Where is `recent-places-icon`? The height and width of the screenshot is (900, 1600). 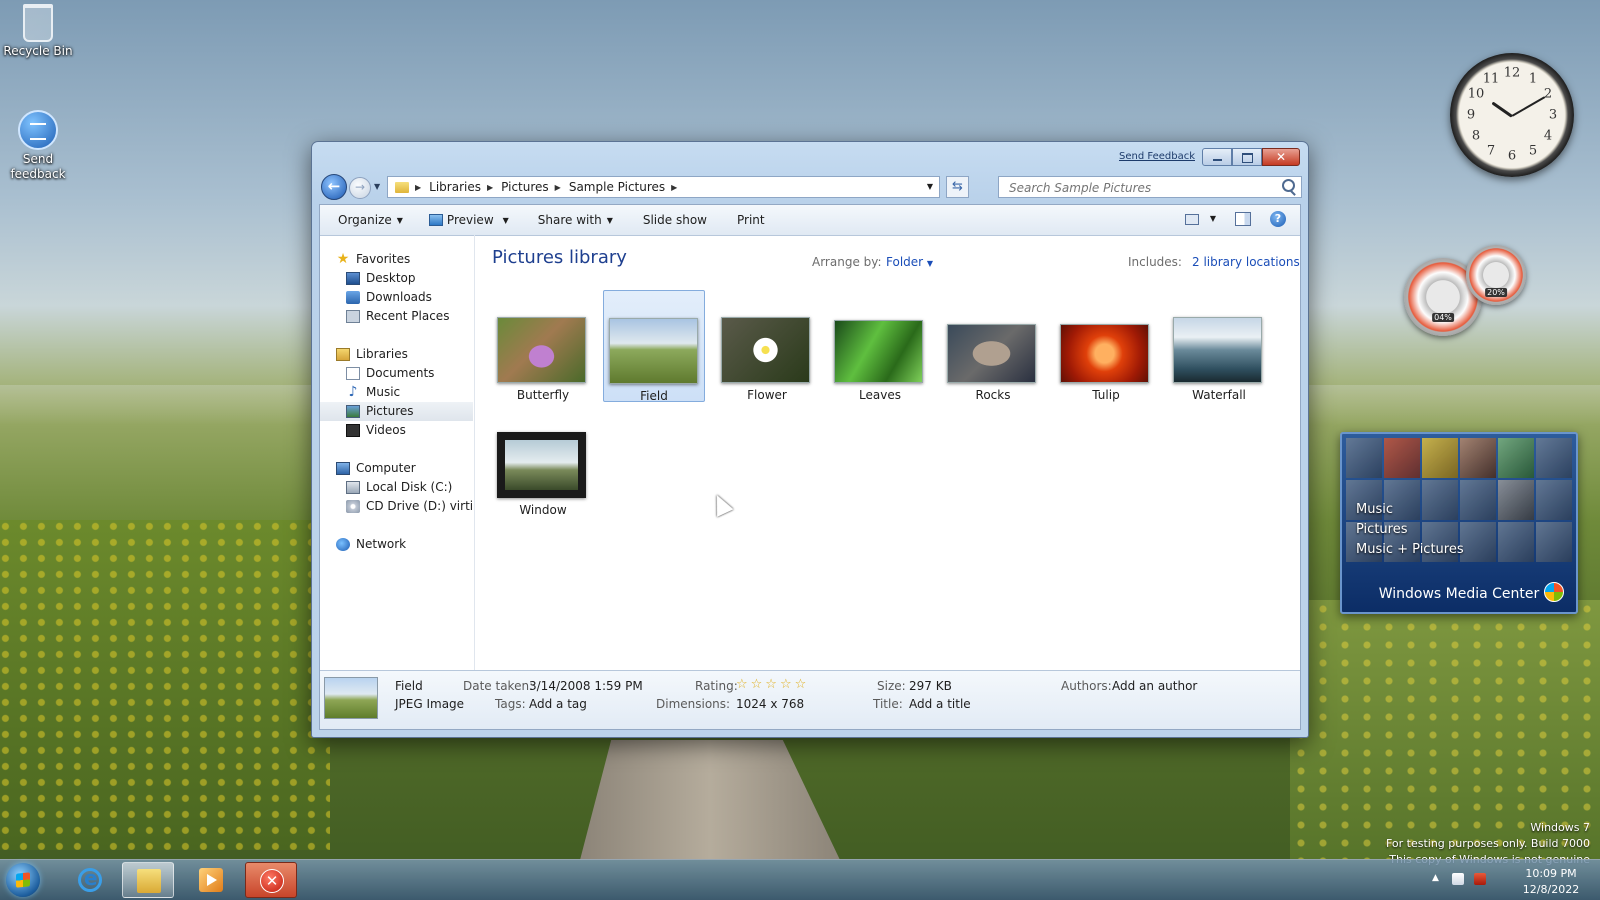 recent-places-icon is located at coordinates (353, 316).